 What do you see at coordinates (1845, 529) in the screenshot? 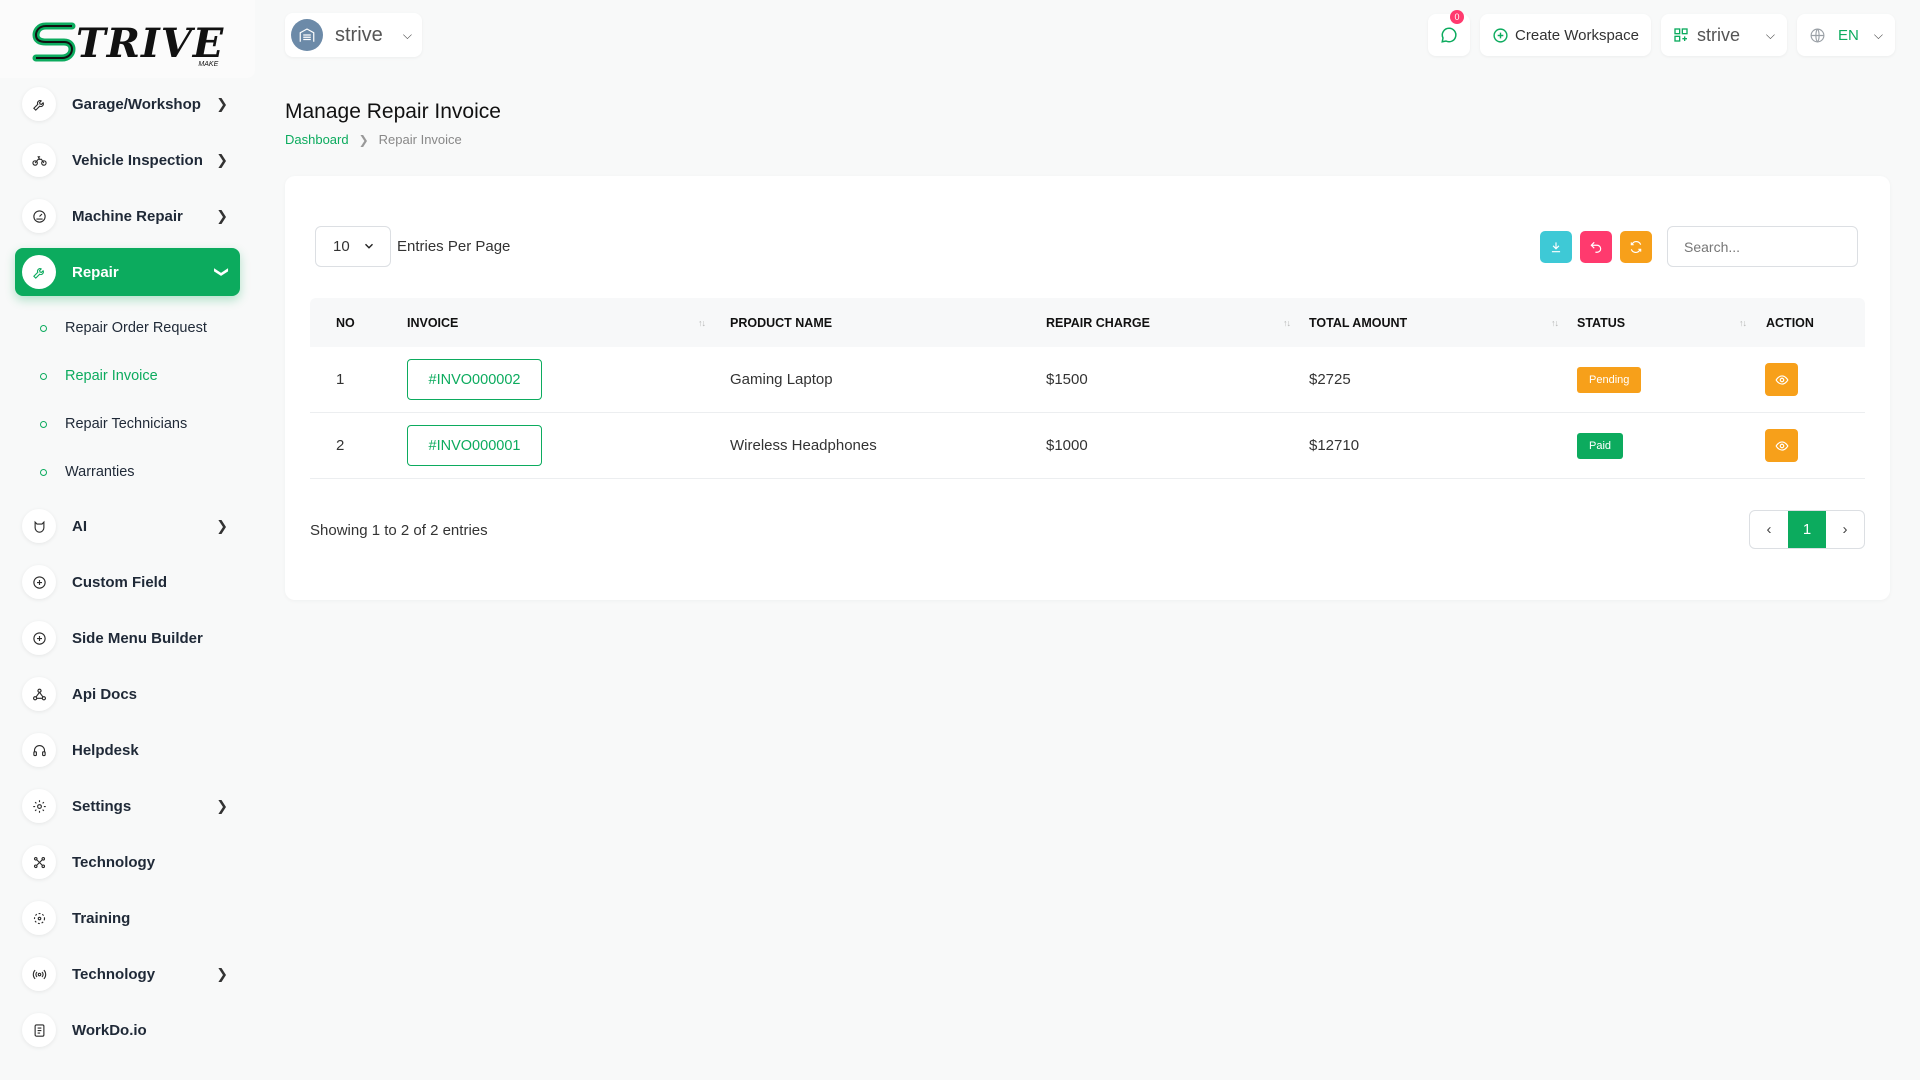
I see `next-page-button: ›` at bounding box center [1845, 529].